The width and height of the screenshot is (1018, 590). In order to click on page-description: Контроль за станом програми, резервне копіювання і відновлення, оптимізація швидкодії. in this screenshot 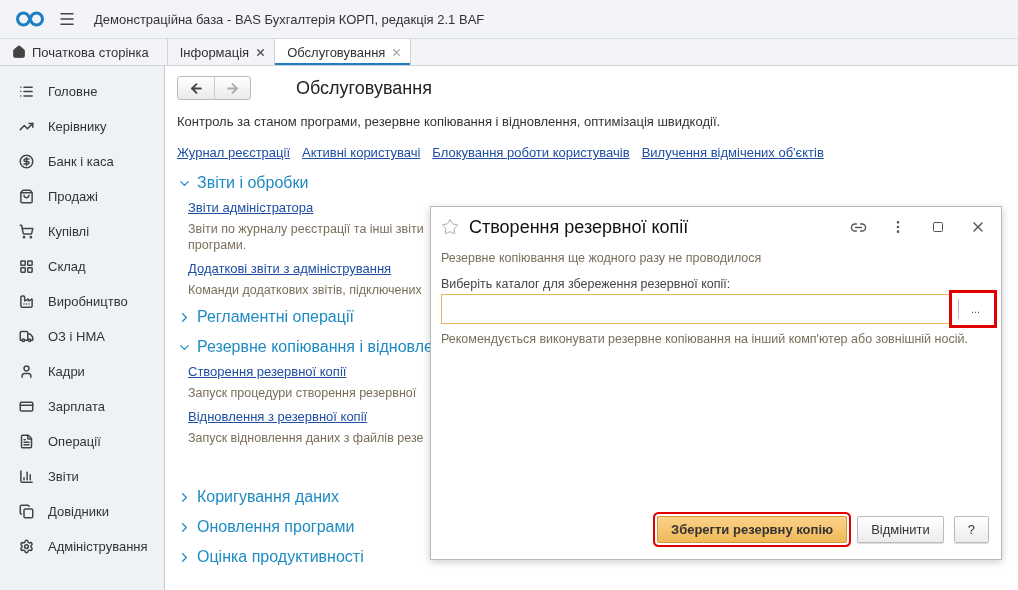, I will do `click(449, 121)`.